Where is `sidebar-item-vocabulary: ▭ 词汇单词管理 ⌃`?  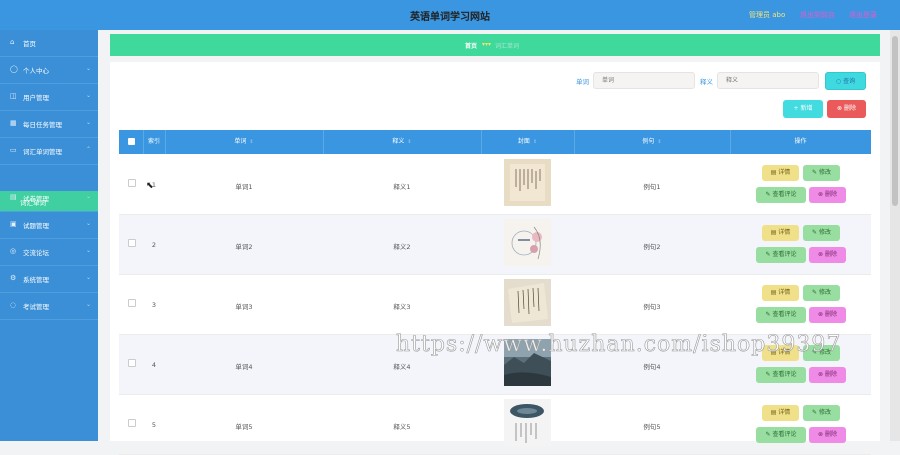
sidebar-item-vocabulary: ▭ 词汇单词管理 ⌃ is located at coordinates (49, 151).